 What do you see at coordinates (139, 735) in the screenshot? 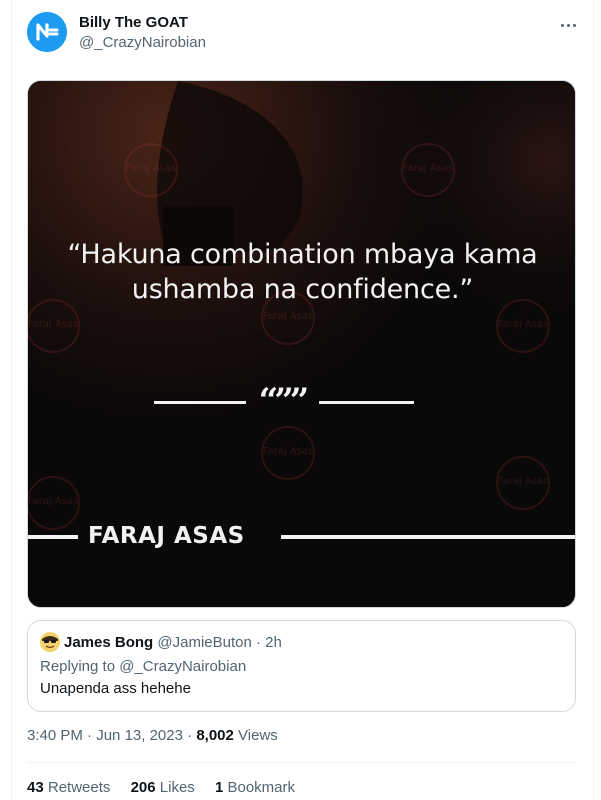
I see `tweet-date: Jun 13, 2023` at bounding box center [139, 735].